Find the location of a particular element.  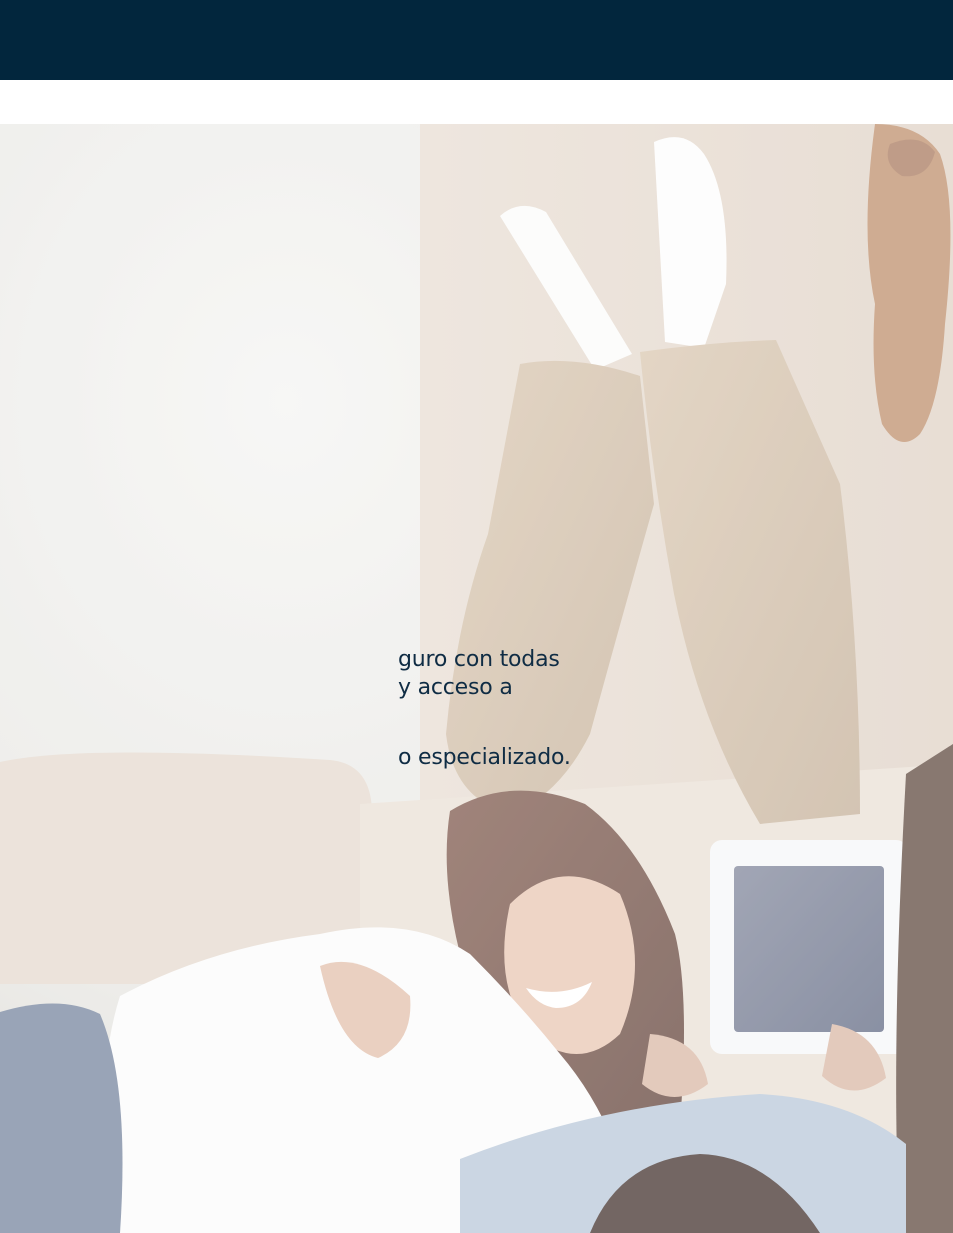

hero-text-line: o especializado. is located at coordinates (484, 757).